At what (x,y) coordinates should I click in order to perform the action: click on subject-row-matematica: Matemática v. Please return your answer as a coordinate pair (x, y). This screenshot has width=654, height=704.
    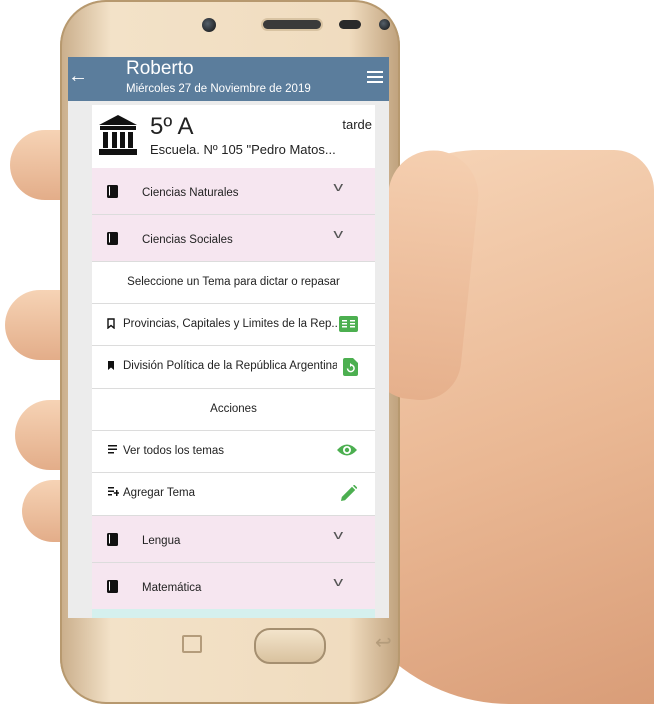
    Looking at the image, I should click on (233, 586).